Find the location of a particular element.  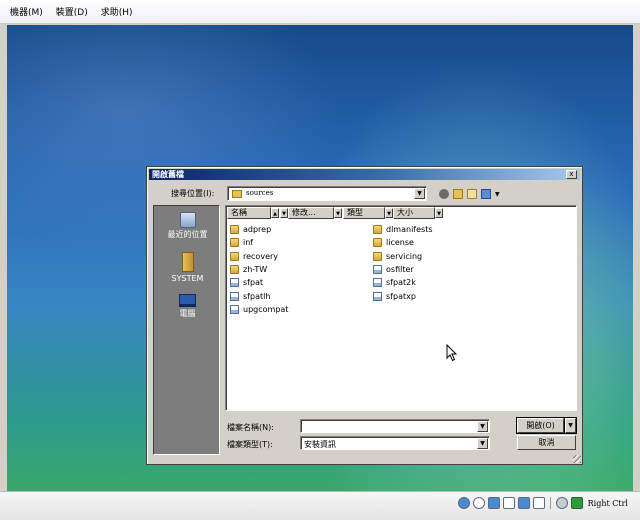

place-system: SYSTEM is located at coordinates (187, 268).